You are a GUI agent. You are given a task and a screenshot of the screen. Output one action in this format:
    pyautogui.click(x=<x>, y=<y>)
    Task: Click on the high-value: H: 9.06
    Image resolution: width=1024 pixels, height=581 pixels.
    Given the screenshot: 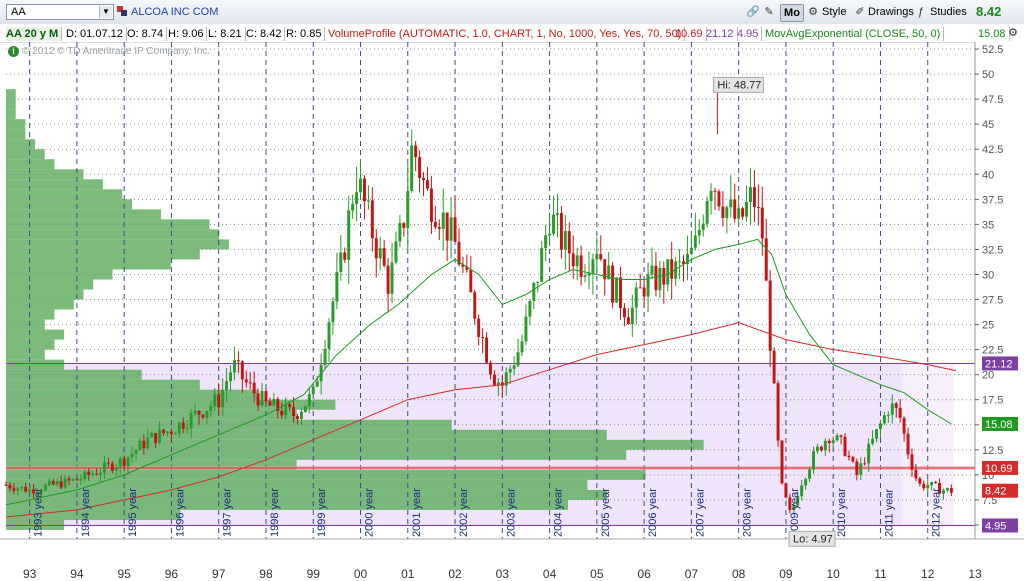 What is the action you would take?
    pyautogui.click(x=188, y=34)
    